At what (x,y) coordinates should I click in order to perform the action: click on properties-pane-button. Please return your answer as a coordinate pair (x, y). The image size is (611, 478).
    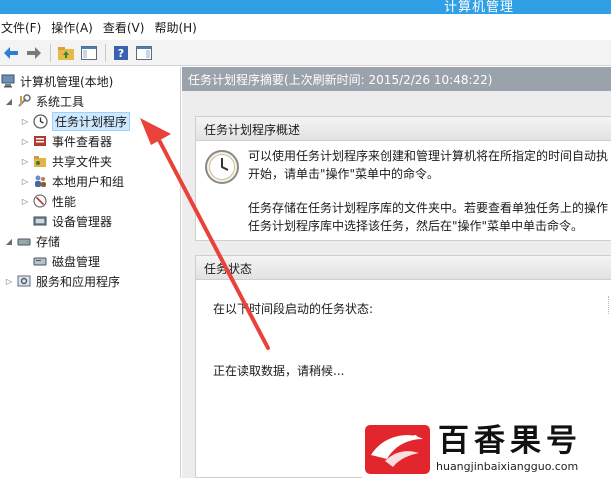
    Looking at the image, I should click on (144, 53).